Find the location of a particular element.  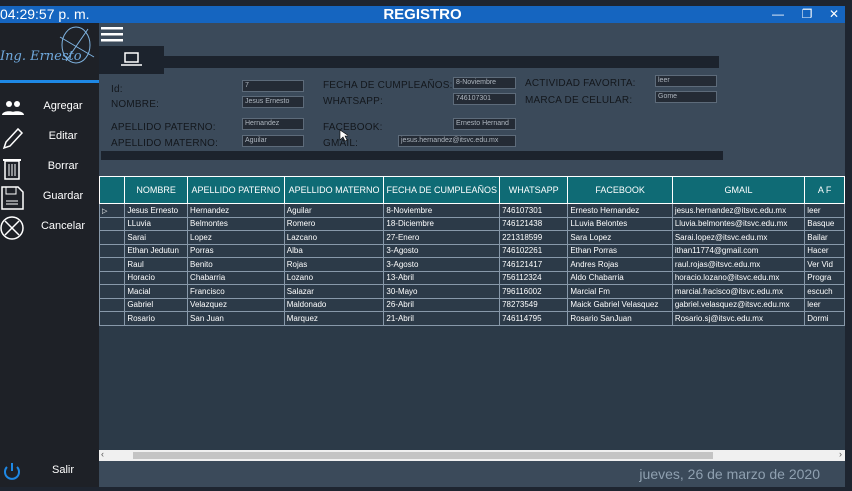

table-cell: Rosario SanJuan is located at coordinates (620, 318).